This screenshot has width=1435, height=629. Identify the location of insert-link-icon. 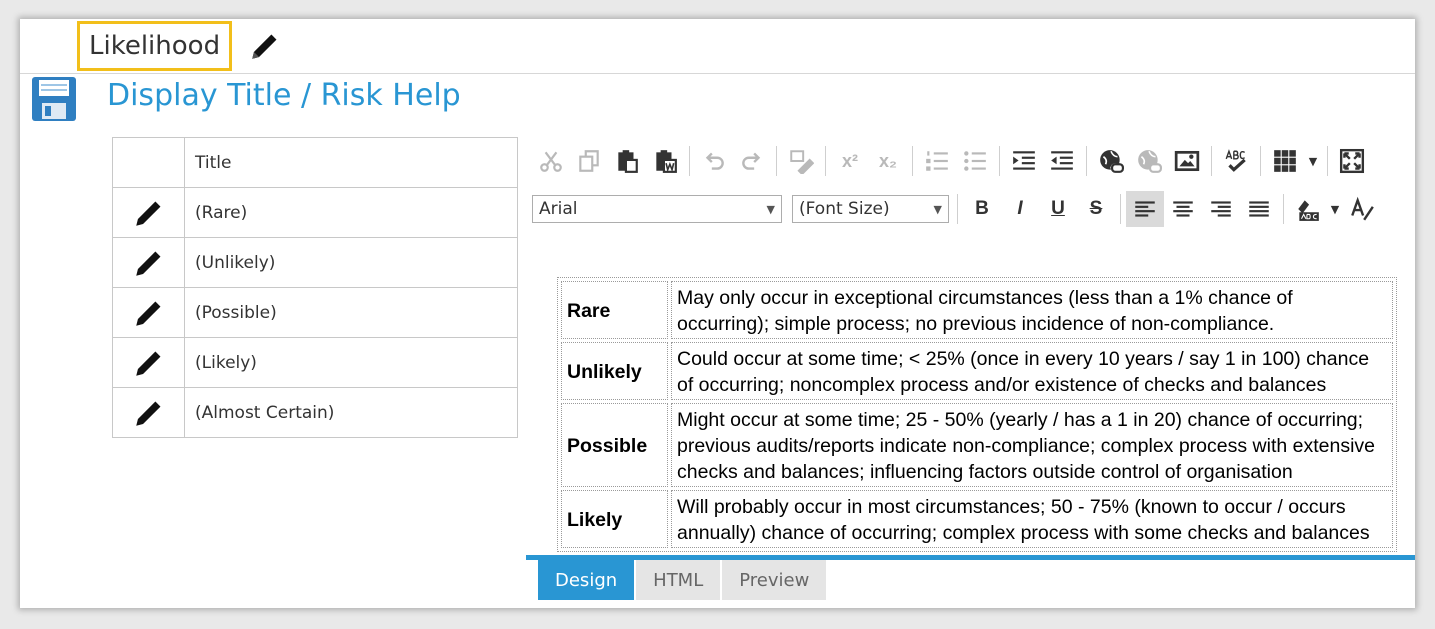
(1111, 161).